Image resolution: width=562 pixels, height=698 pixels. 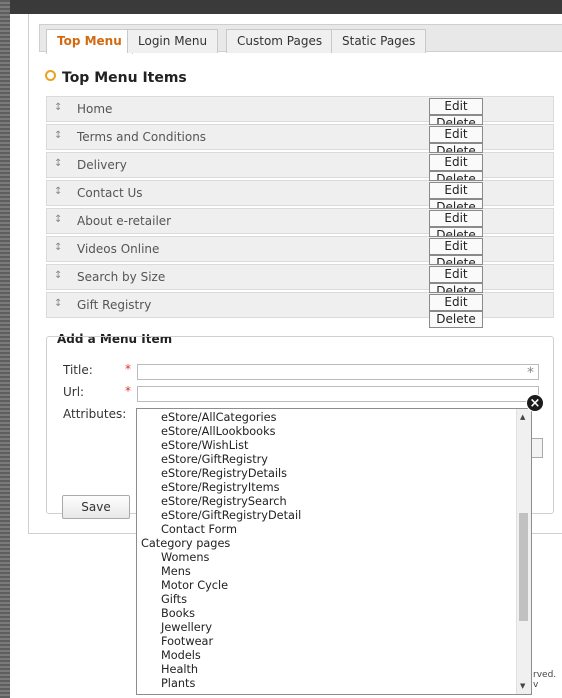 I want to click on menu-item-row: ↕ Videos Online Edit Delete, so click(x=300, y=250).